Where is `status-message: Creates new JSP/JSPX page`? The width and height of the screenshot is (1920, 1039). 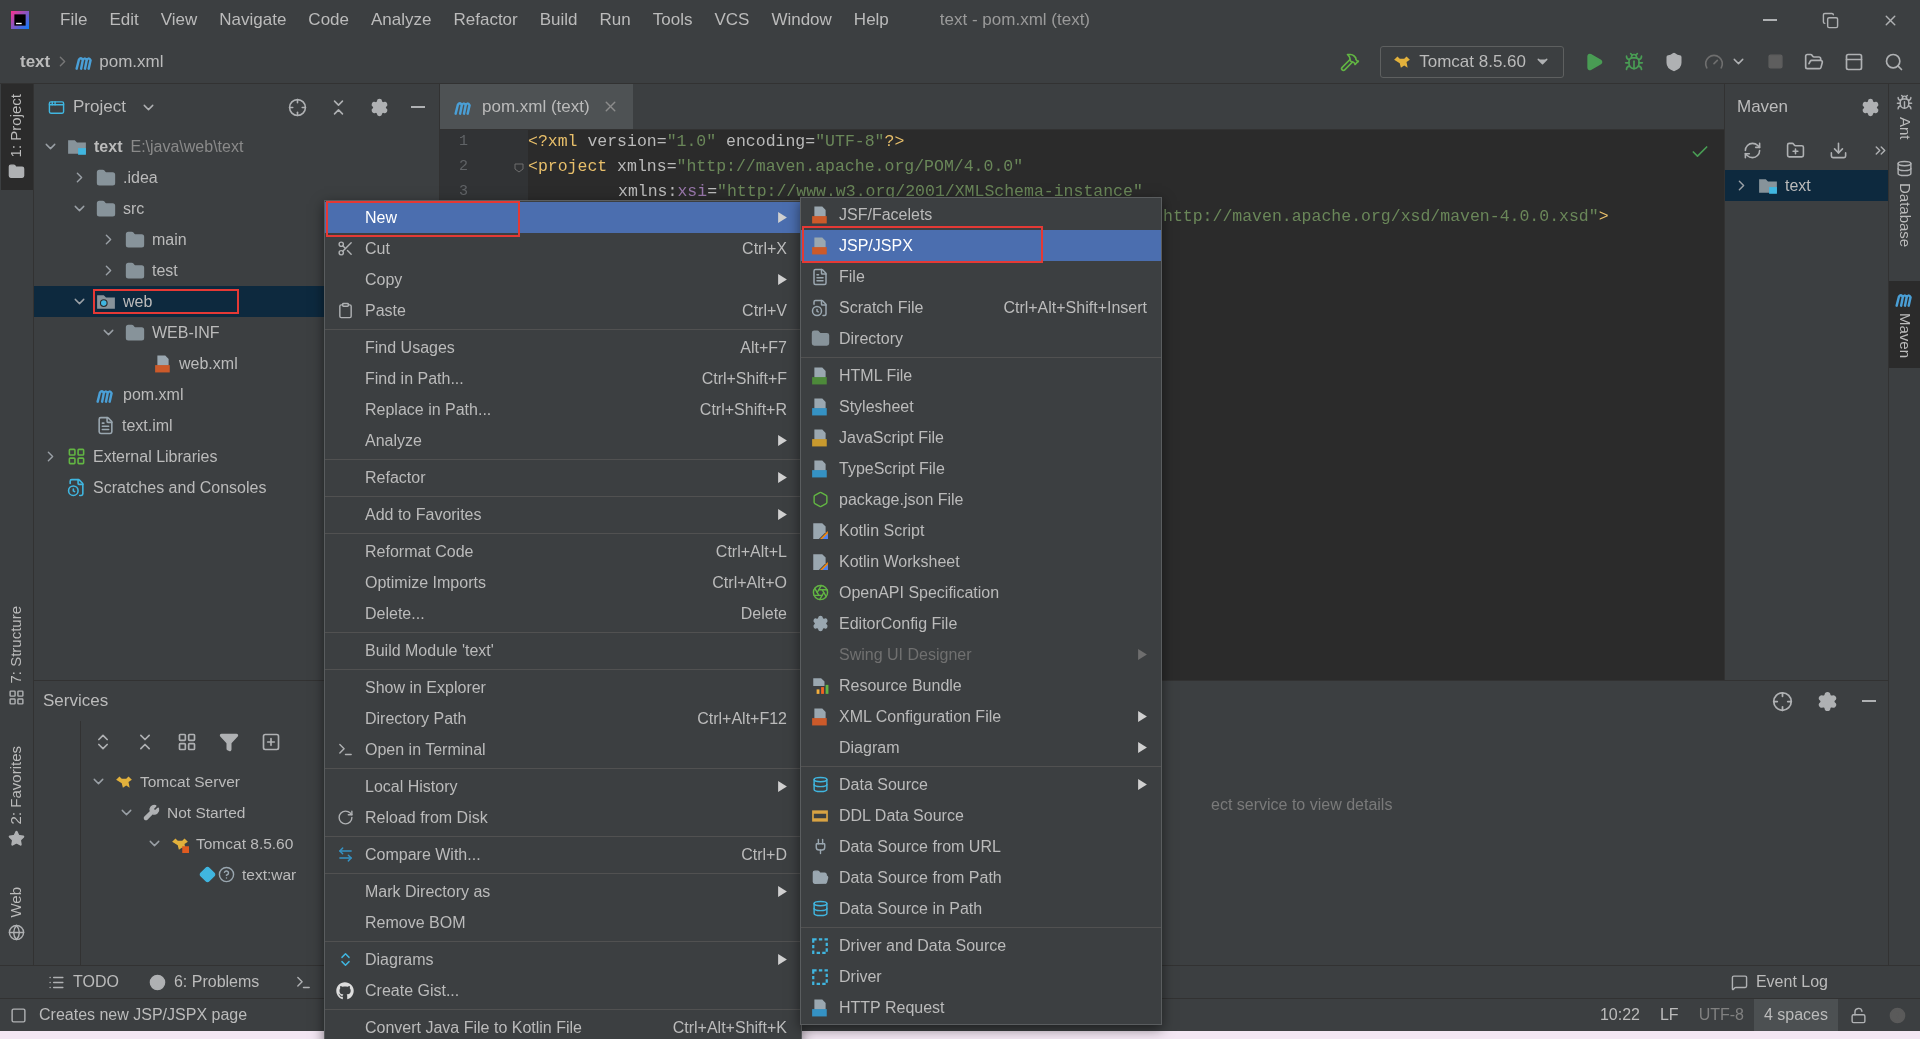
status-message: Creates new JSP/JSPX page is located at coordinates (143, 1015).